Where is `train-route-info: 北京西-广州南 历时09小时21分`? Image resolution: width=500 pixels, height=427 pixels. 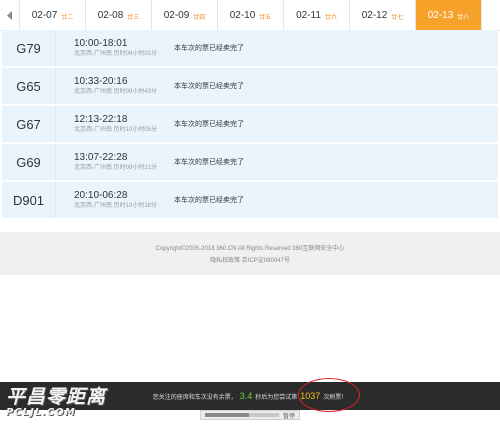
train-route-info: 北京西-广州南 历时09小时21分 is located at coordinates (124, 168).